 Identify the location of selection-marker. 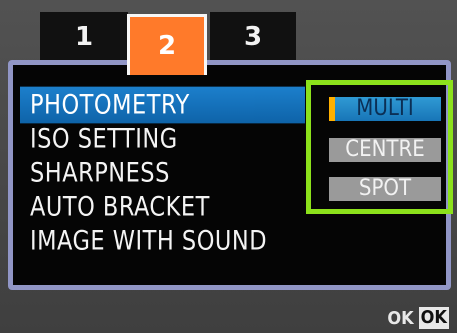
(332, 109).